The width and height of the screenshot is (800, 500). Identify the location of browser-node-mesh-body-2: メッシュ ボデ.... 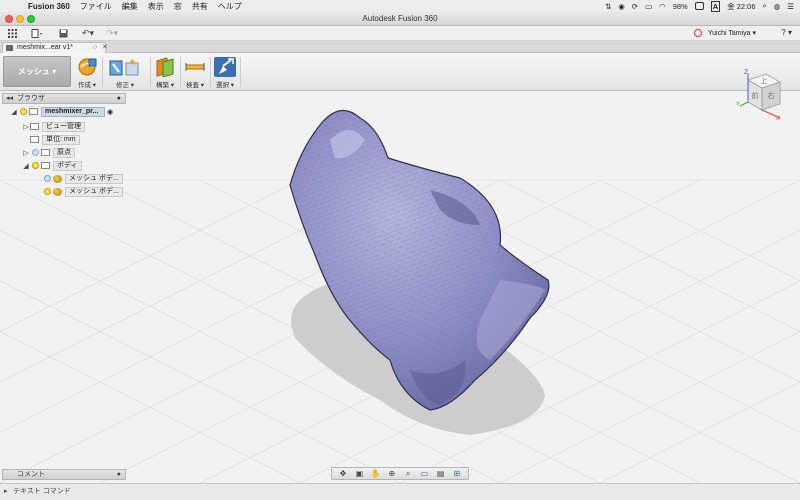
(82, 191).